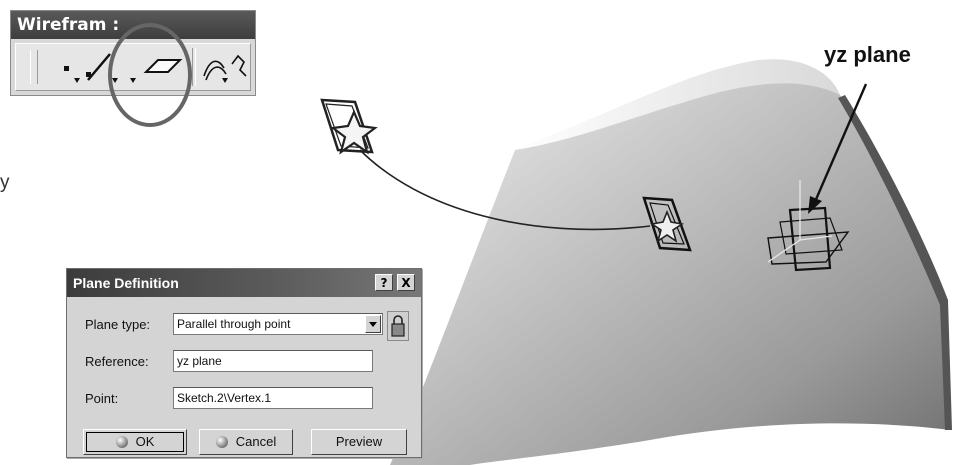 The height and width of the screenshot is (465, 953). I want to click on preview-button: Preview, so click(359, 442).